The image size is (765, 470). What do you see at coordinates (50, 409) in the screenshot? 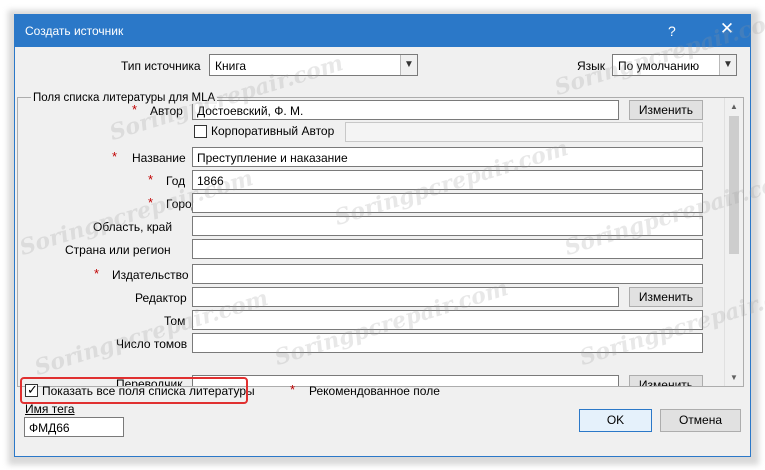
I see `tag-name-label: Имя тега` at bounding box center [50, 409].